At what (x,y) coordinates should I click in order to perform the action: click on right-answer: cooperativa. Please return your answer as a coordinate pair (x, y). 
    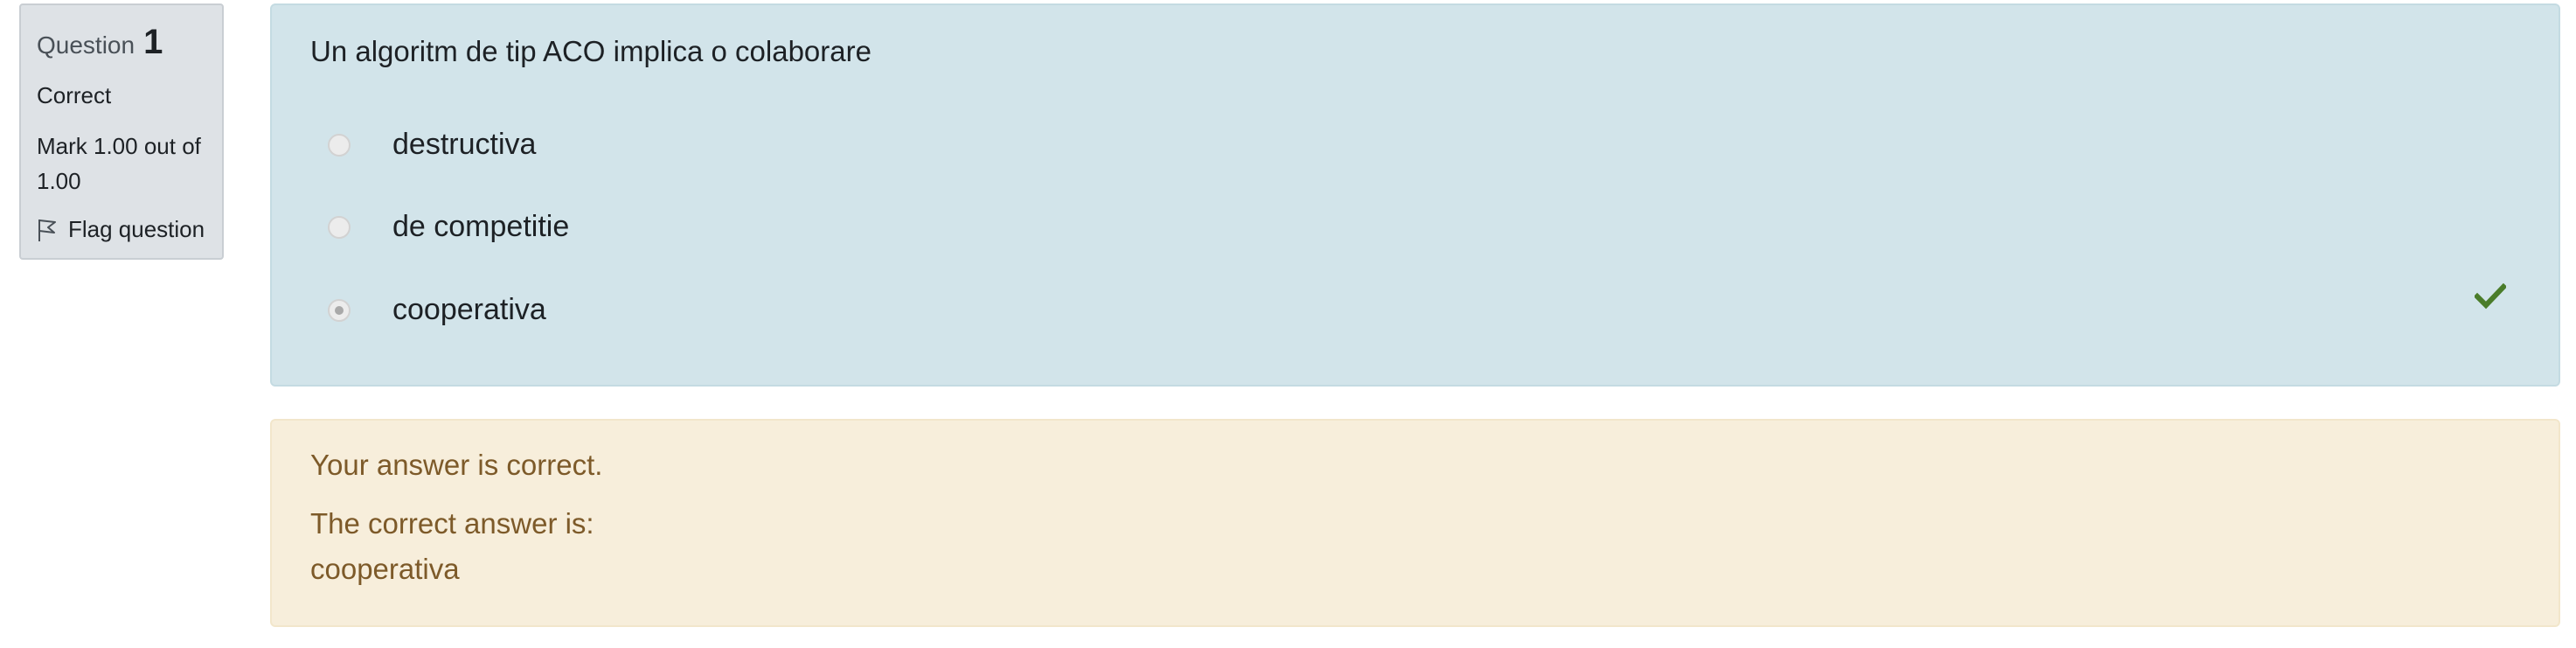
    Looking at the image, I should click on (385, 569).